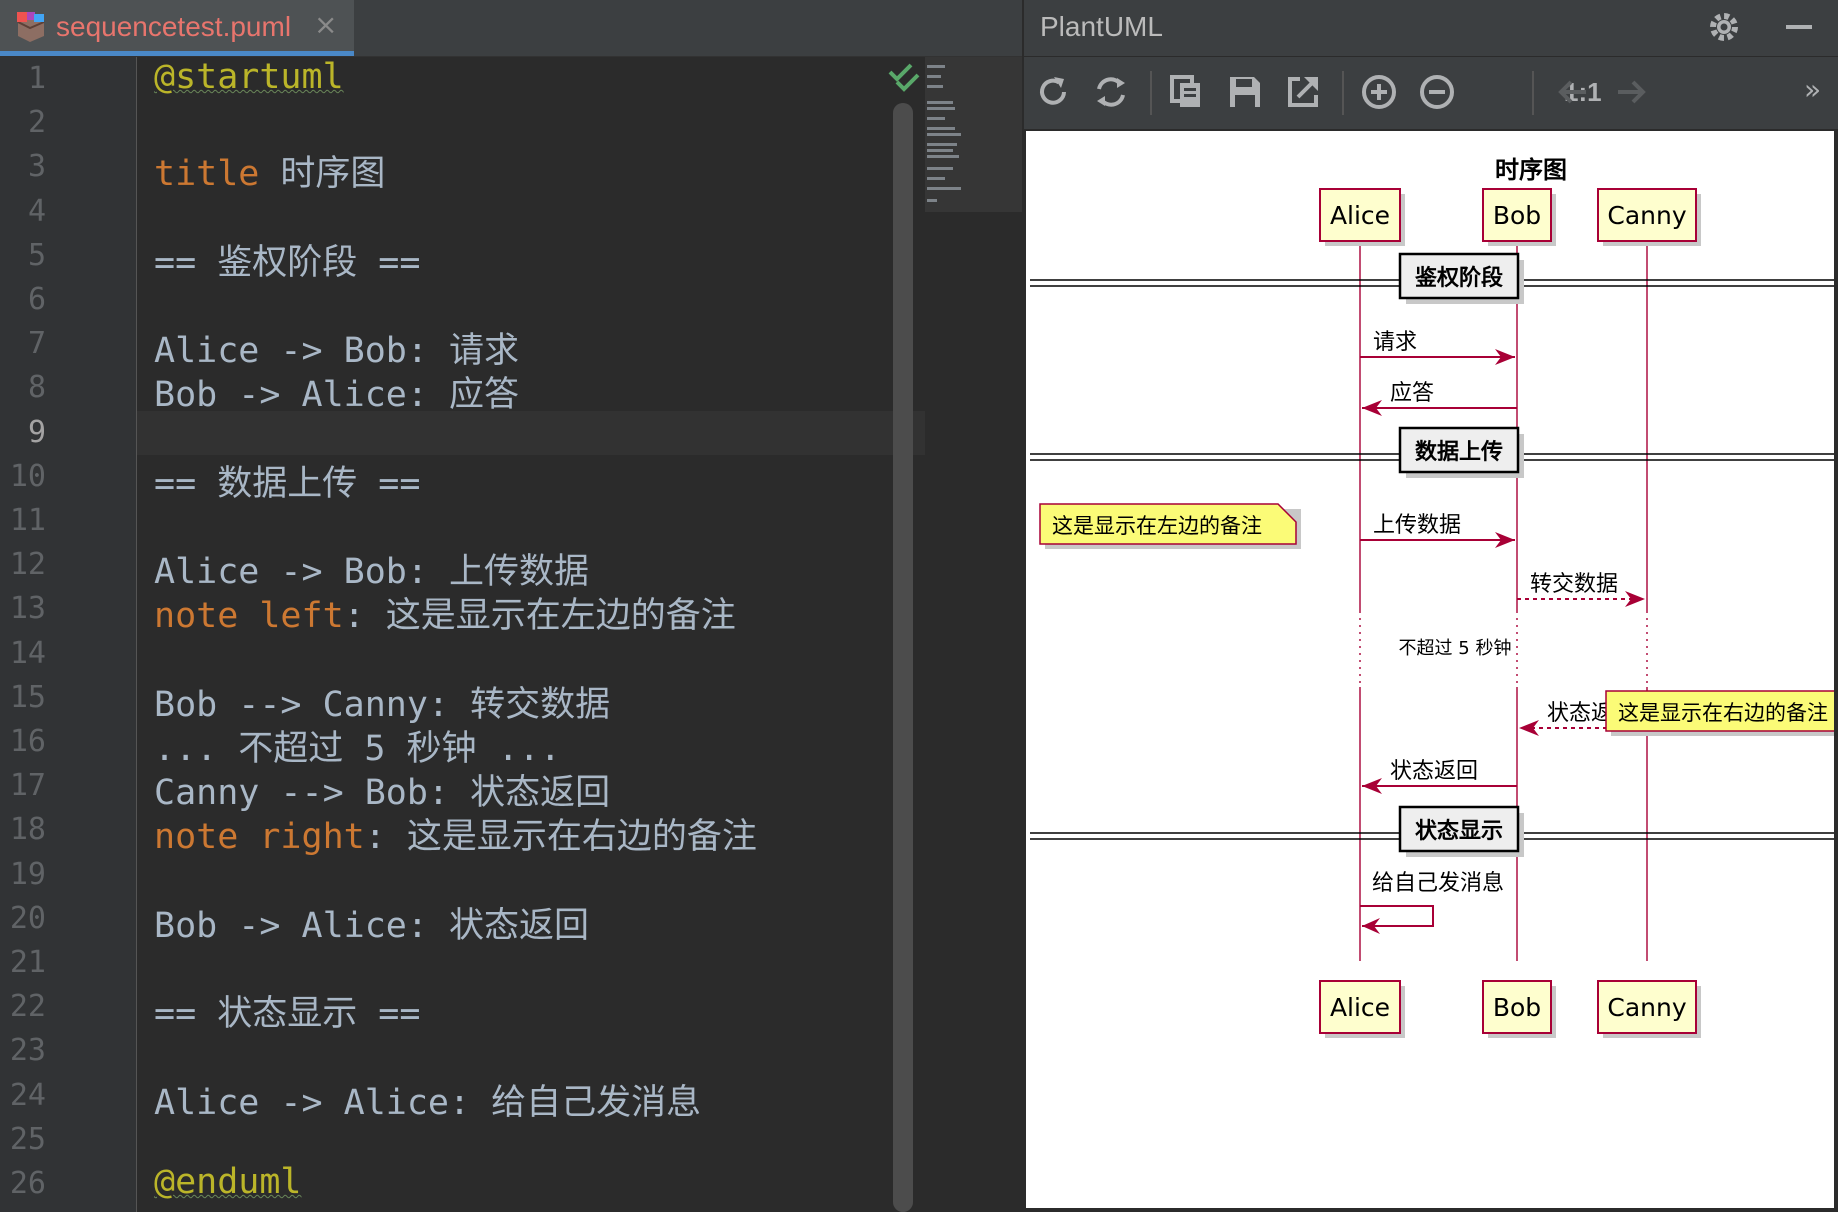  Describe the element at coordinates (27, 1139) in the screenshot. I see `line-number: 25` at that location.